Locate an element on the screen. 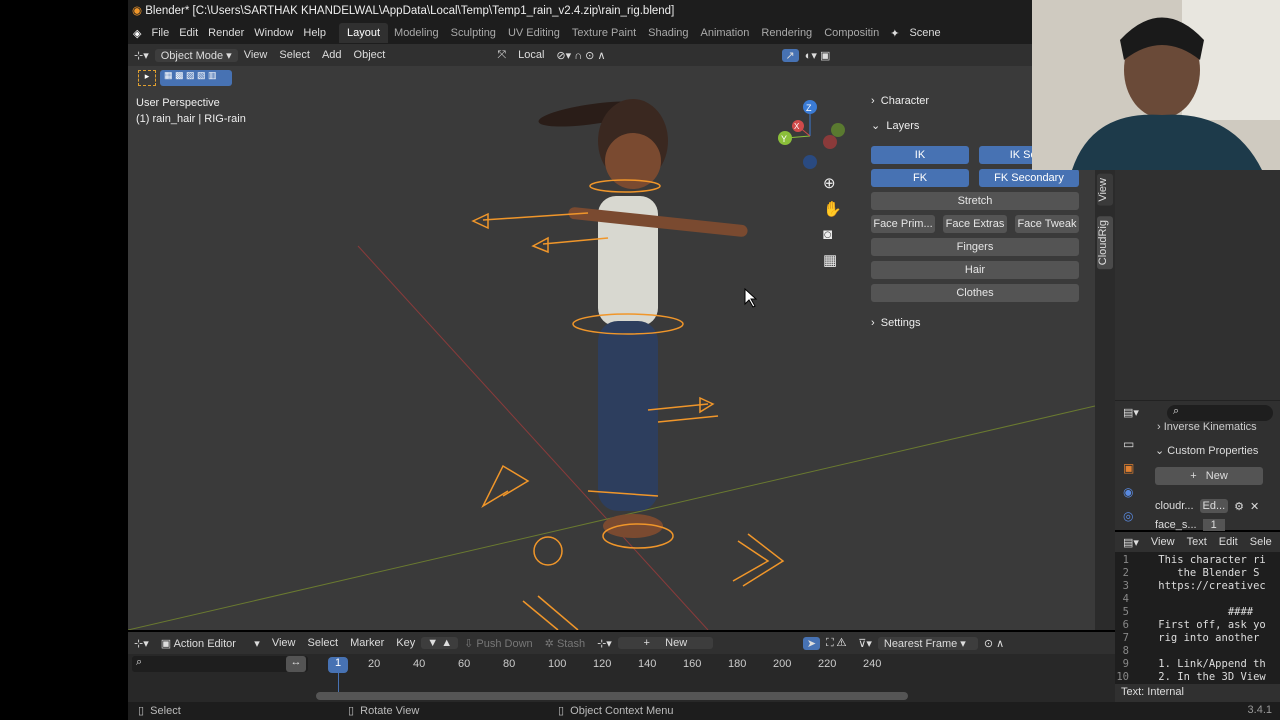  mode-dropdown: Object Mode ▾ is located at coordinates (196, 55).